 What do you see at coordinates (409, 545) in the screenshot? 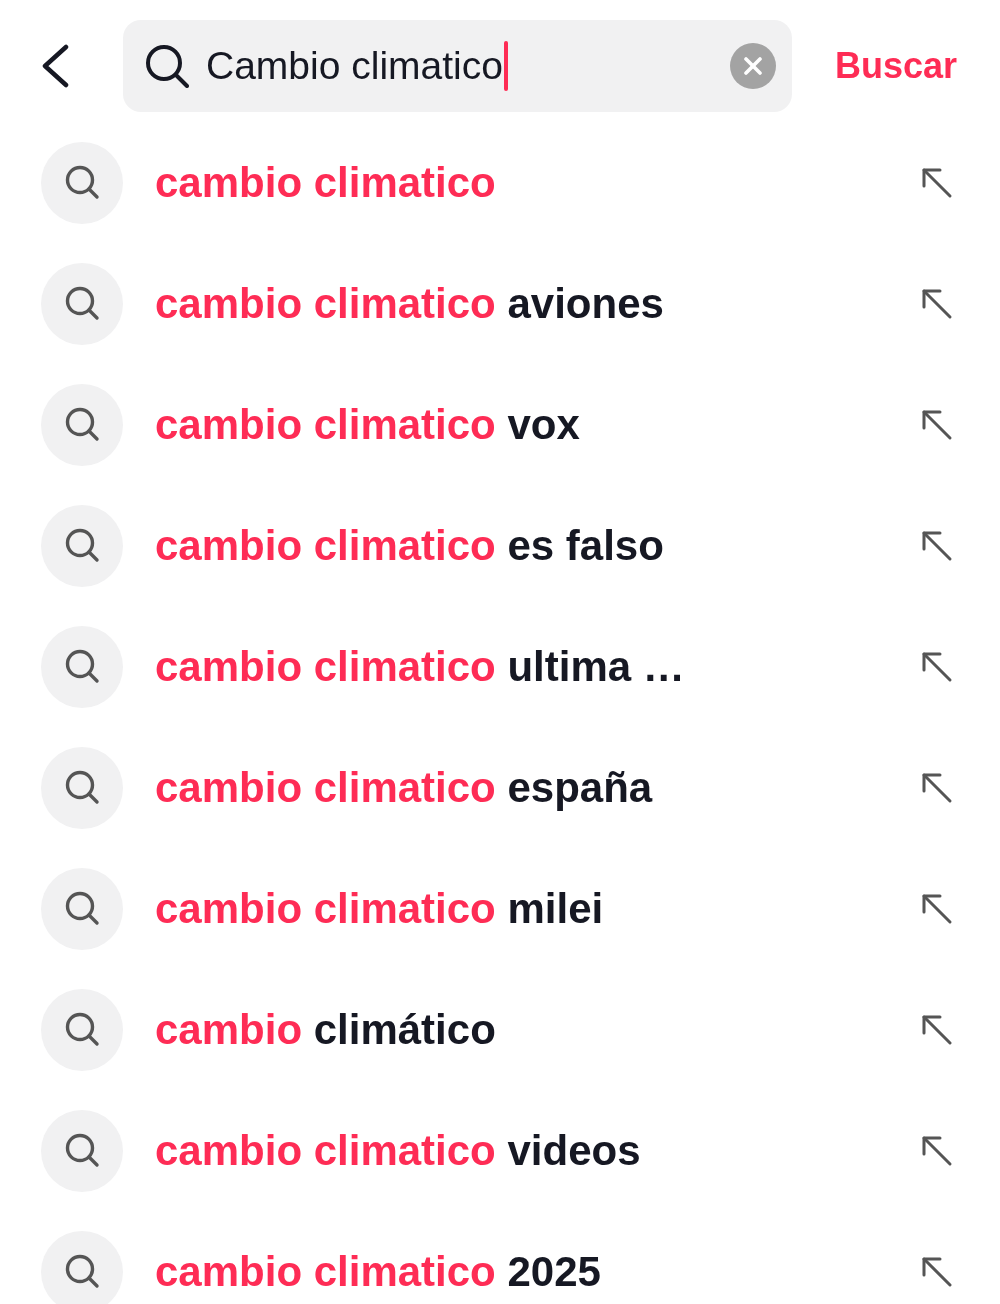
I see `suggestion-text: cambio climatico es falso` at bounding box center [409, 545].